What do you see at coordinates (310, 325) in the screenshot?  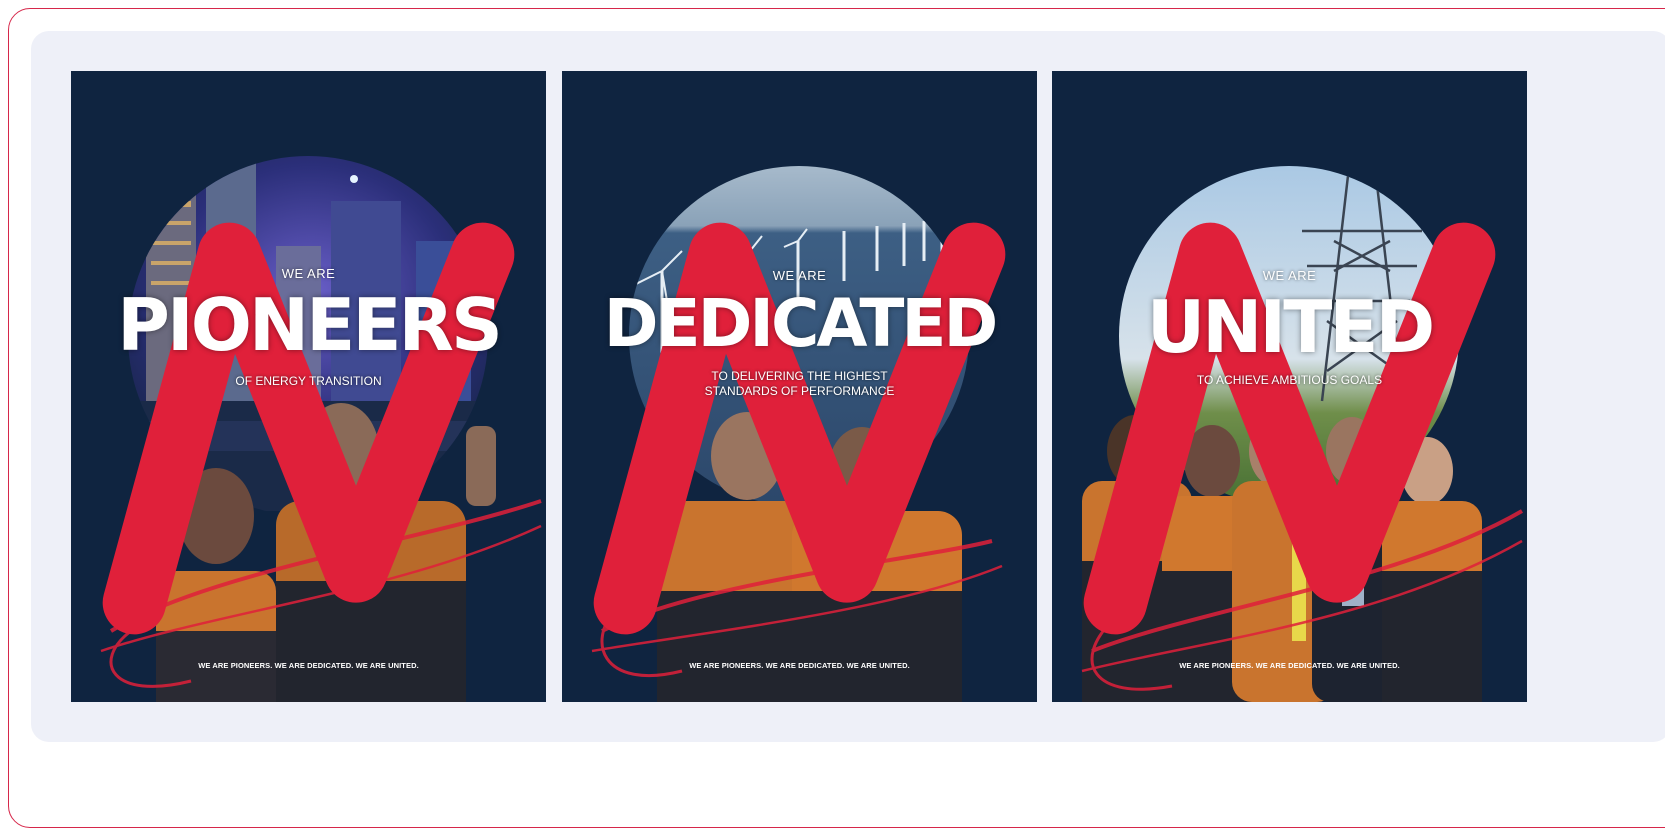 I see `headline: PIONEERS` at bounding box center [310, 325].